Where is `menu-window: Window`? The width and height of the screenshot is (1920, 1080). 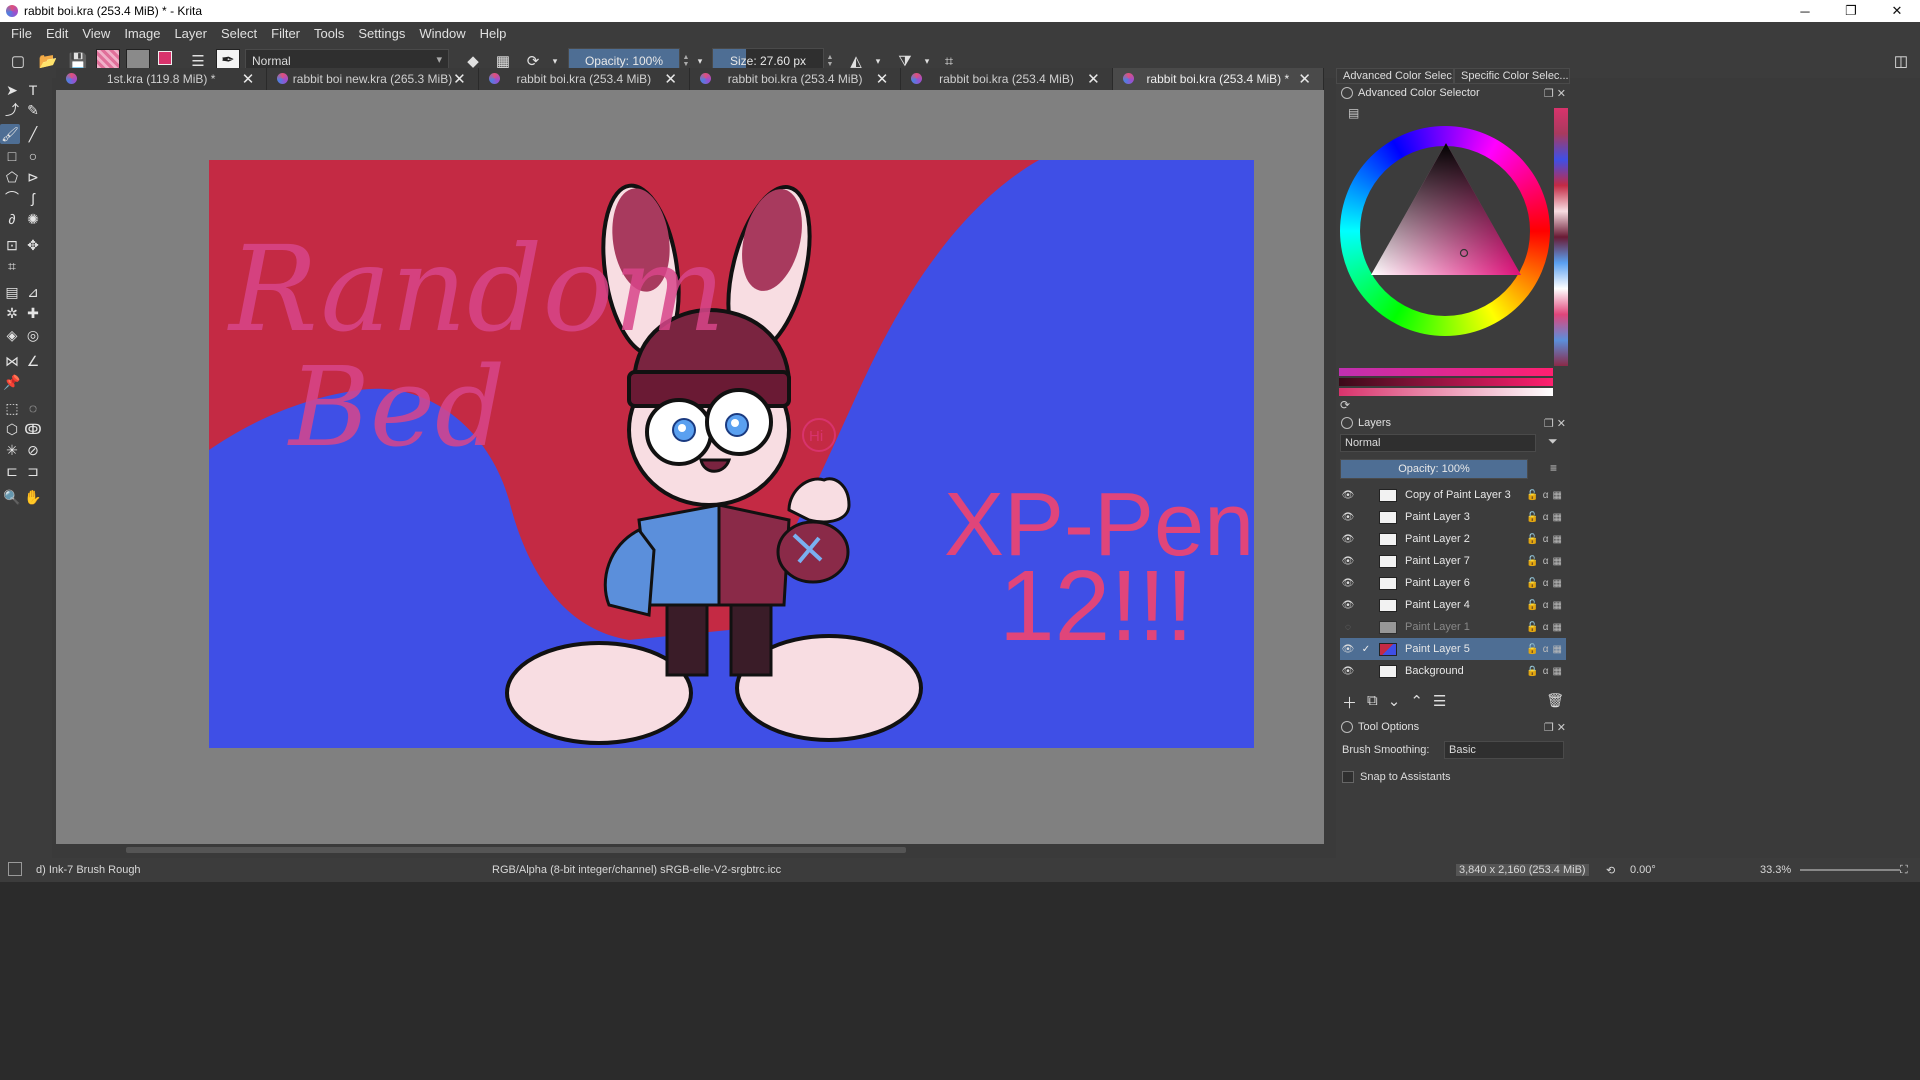 menu-window: Window is located at coordinates (442, 33).